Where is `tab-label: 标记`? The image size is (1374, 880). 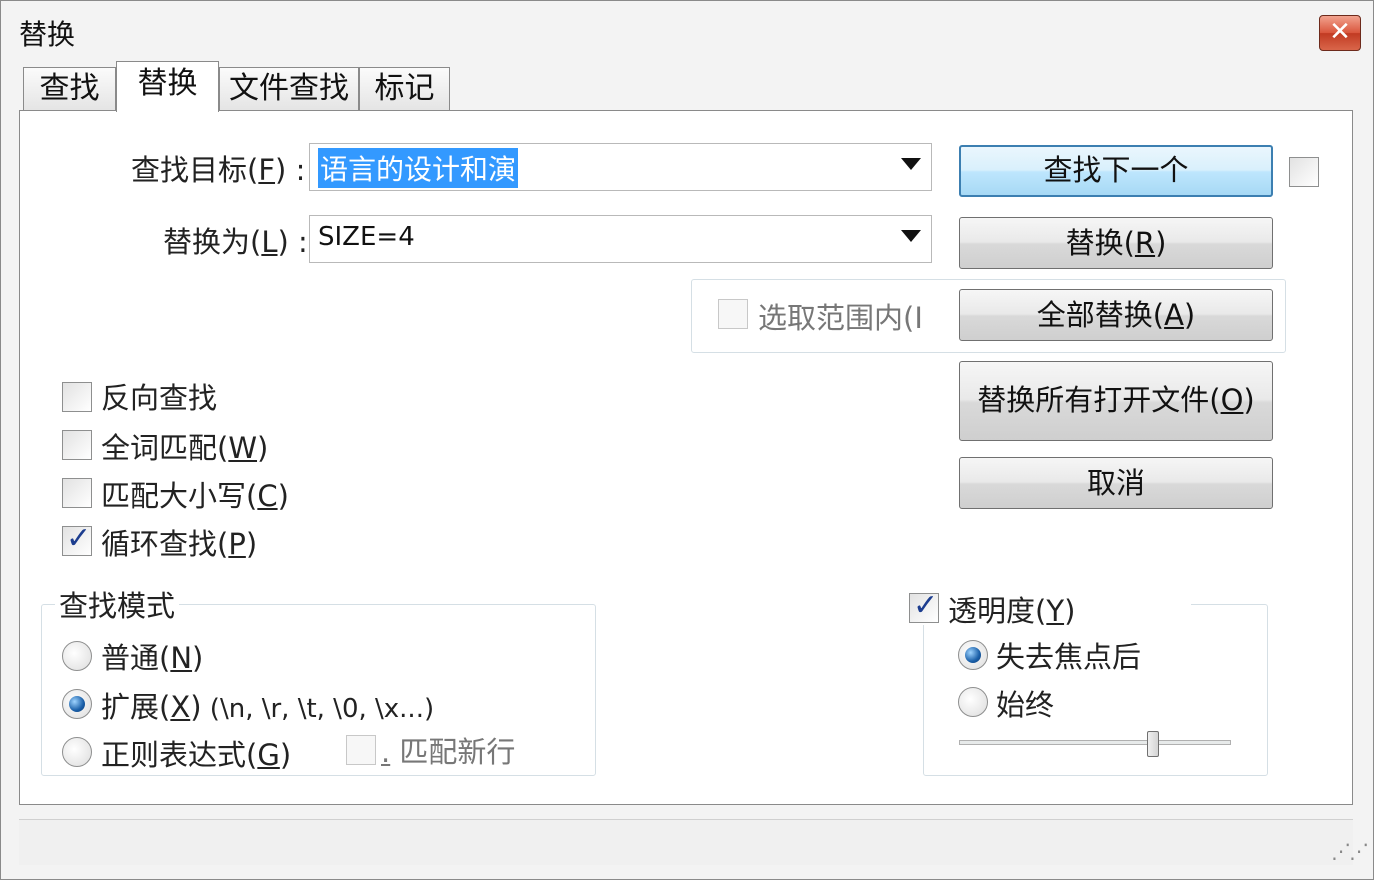 tab-label: 标记 is located at coordinates (404, 88).